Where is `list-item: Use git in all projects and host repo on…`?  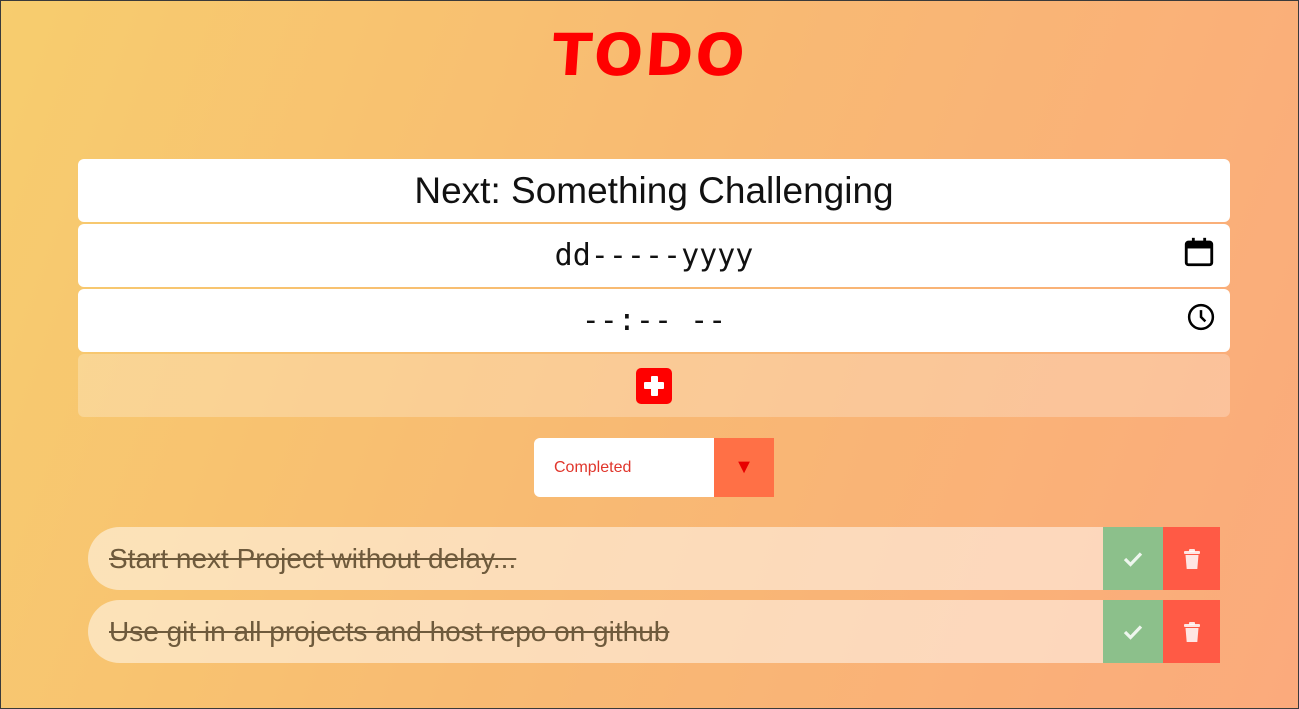 list-item: Use git in all projects and host repo on… is located at coordinates (654, 631).